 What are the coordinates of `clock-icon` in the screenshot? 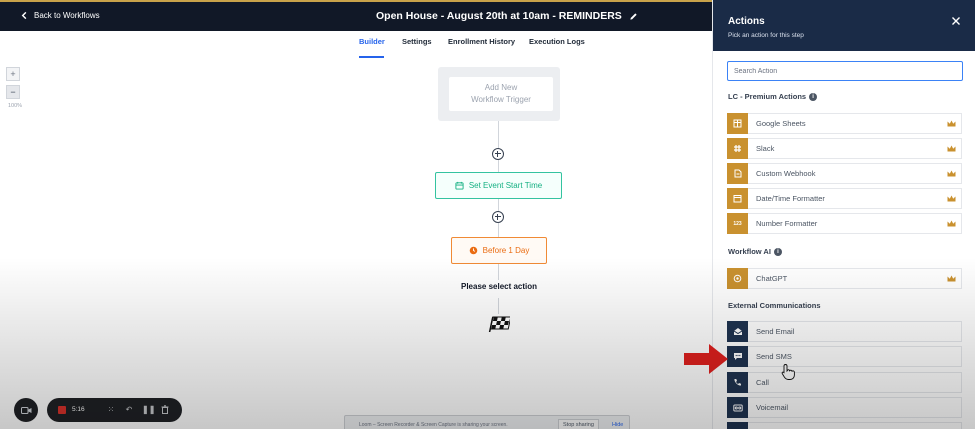 It's located at (473, 250).